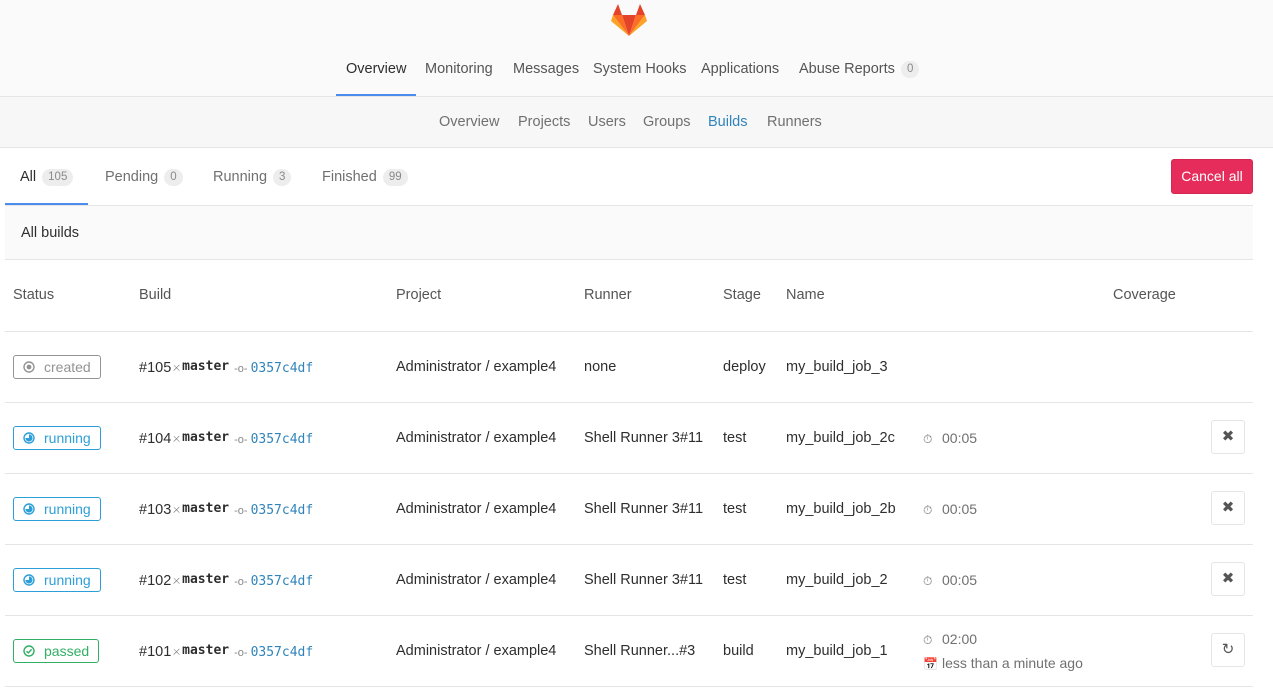 Image resolution: width=1273 pixels, height=693 pixels. What do you see at coordinates (47, 176) in the screenshot?
I see `tab-all: All 105` at bounding box center [47, 176].